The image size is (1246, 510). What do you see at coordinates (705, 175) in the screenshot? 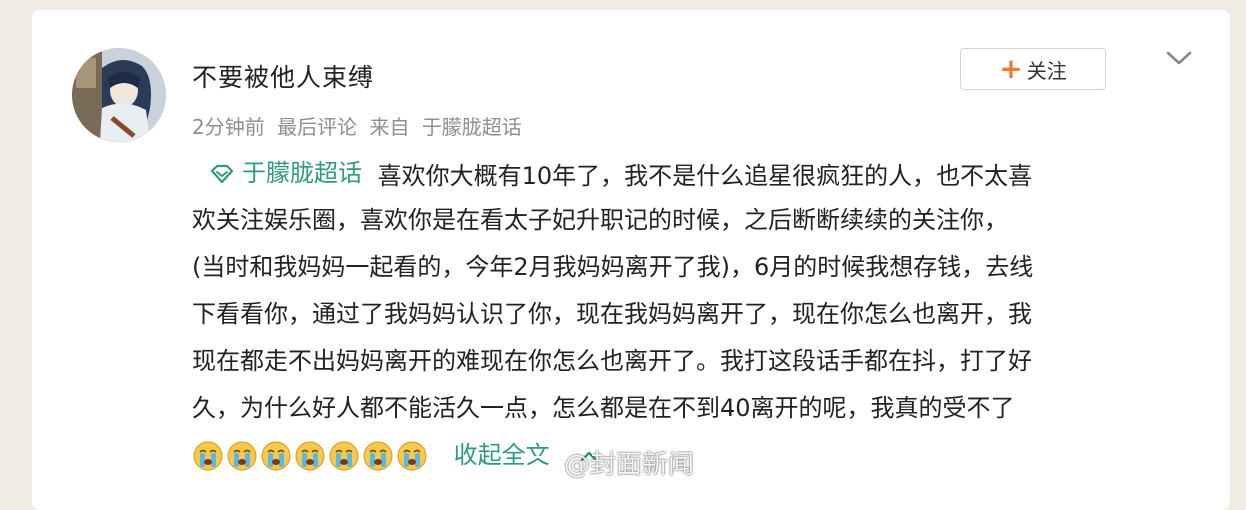
I see `post-text: 喜欢你大概有10年了，我不是什么追星很疯狂的人，也不太喜` at bounding box center [705, 175].